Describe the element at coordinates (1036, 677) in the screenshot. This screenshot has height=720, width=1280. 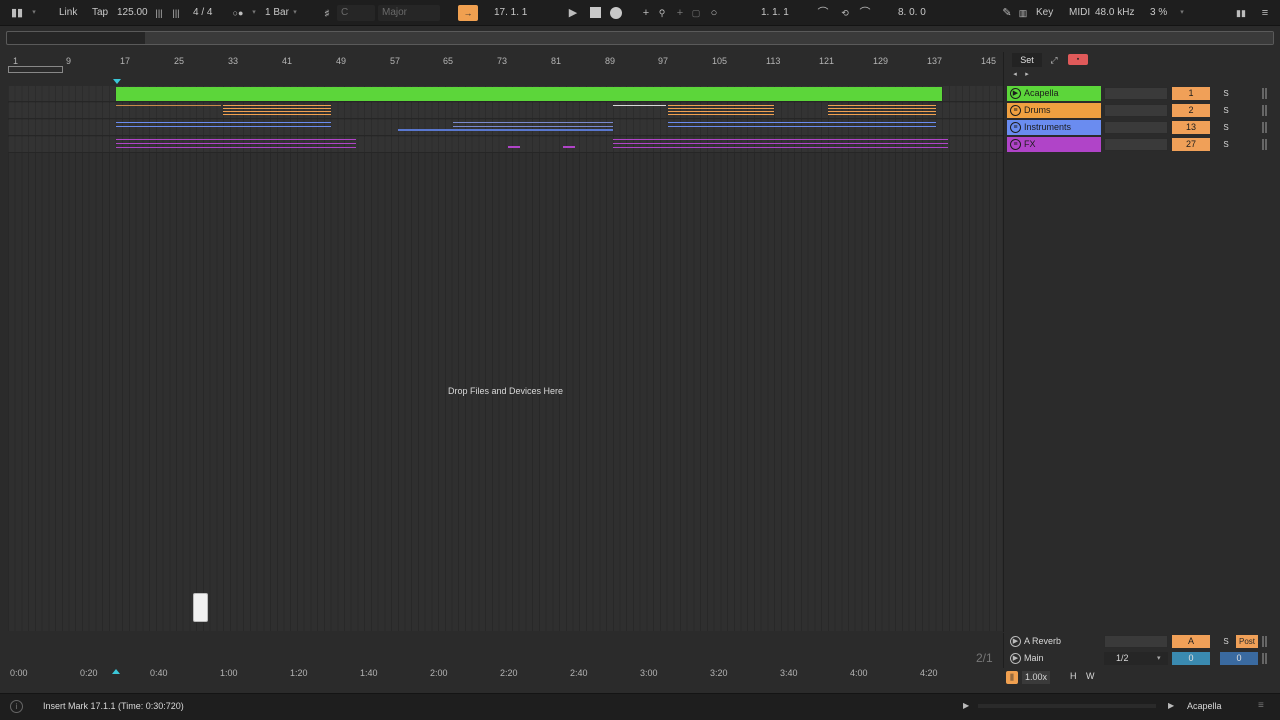
I see `zoom-field: 1.00x` at that location.